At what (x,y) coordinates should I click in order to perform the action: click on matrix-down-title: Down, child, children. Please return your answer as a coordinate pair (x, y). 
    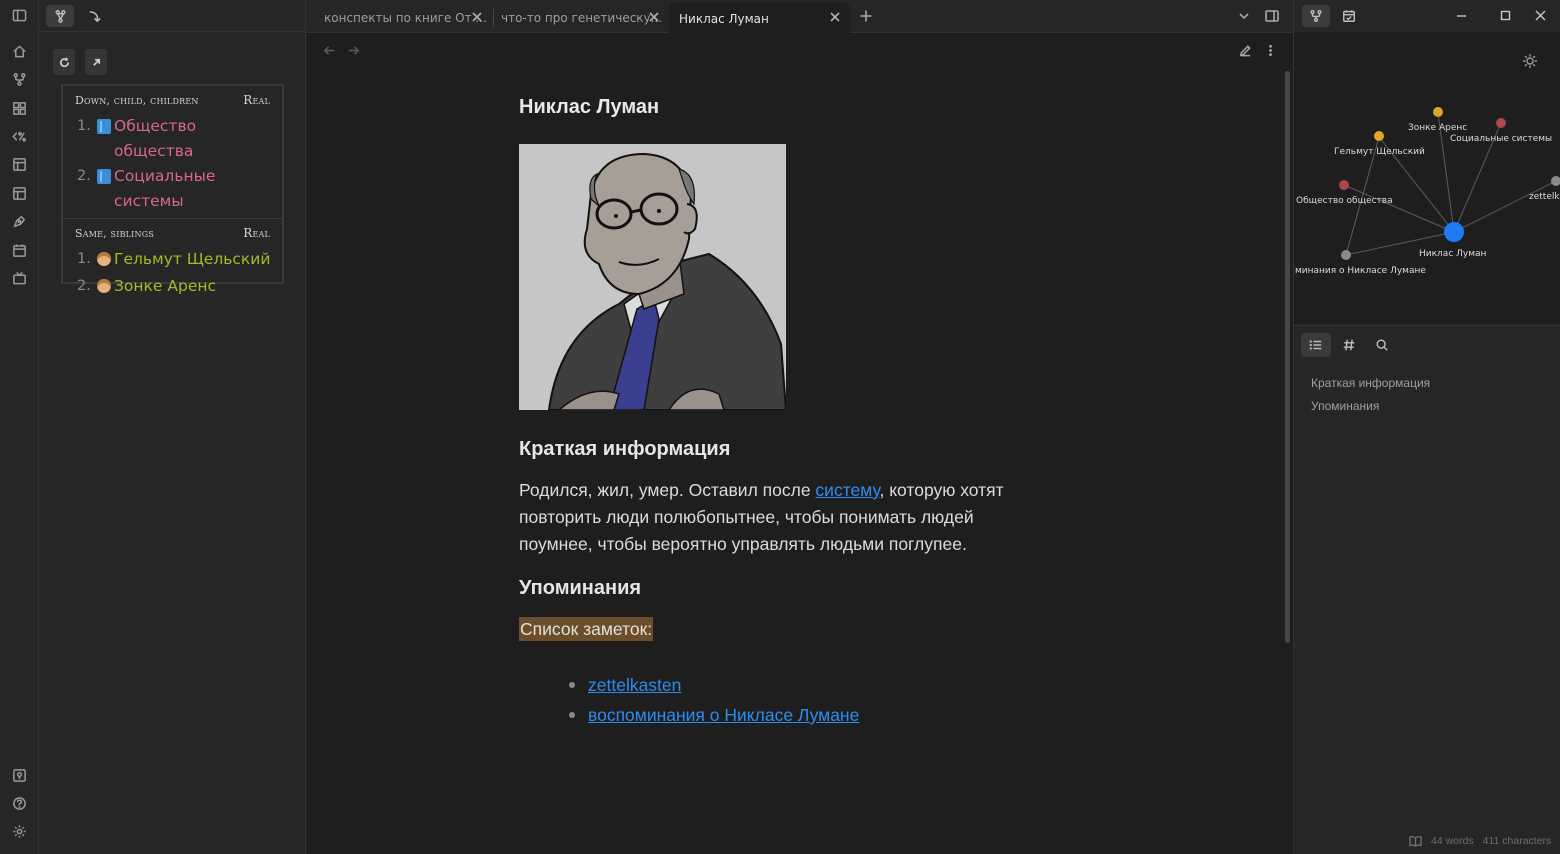
    Looking at the image, I should click on (137, 100).